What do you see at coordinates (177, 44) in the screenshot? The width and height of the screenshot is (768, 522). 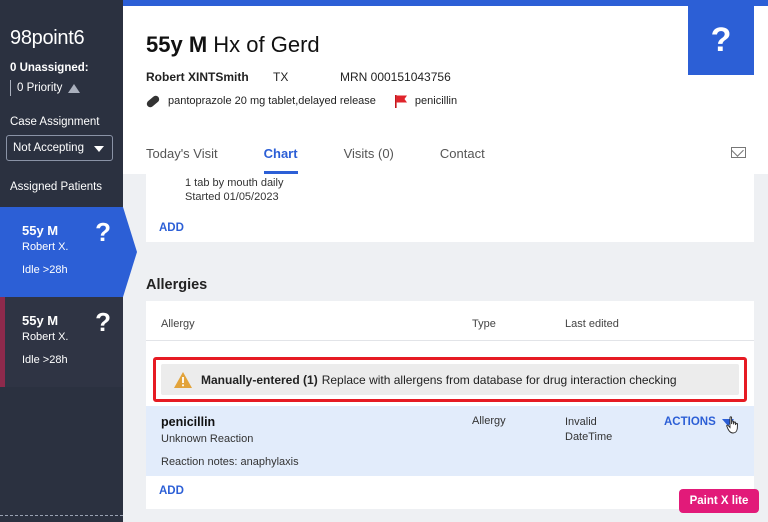 I see `title-age-sex: 55y M` at bounding box center [177, 44].